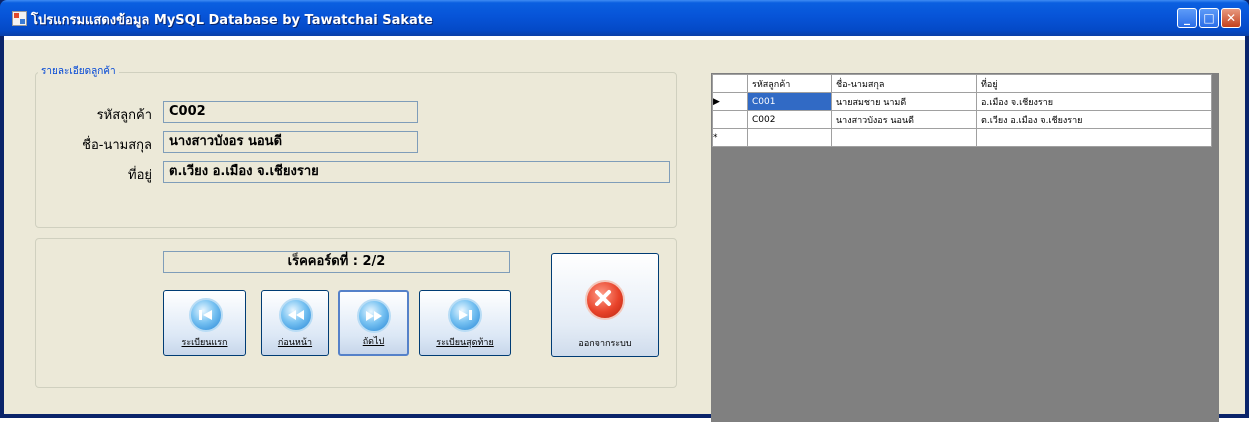  Describe the element at coordinates (605, 300) in the screenshot. I see `exit-icon` at that location.